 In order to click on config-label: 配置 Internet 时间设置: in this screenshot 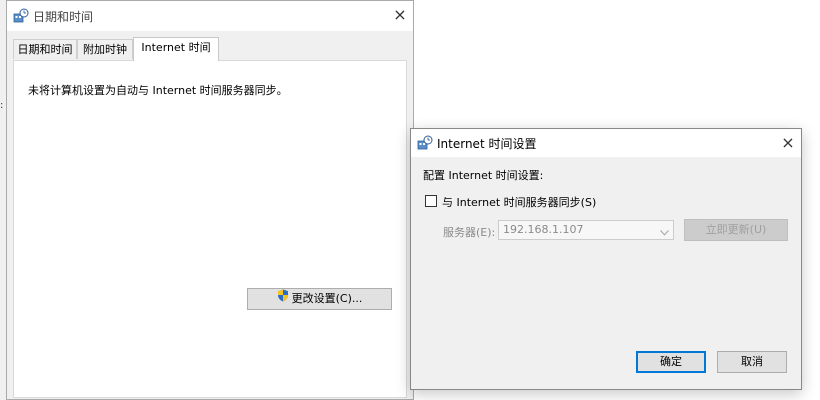, I will do `click(483, 175)`.